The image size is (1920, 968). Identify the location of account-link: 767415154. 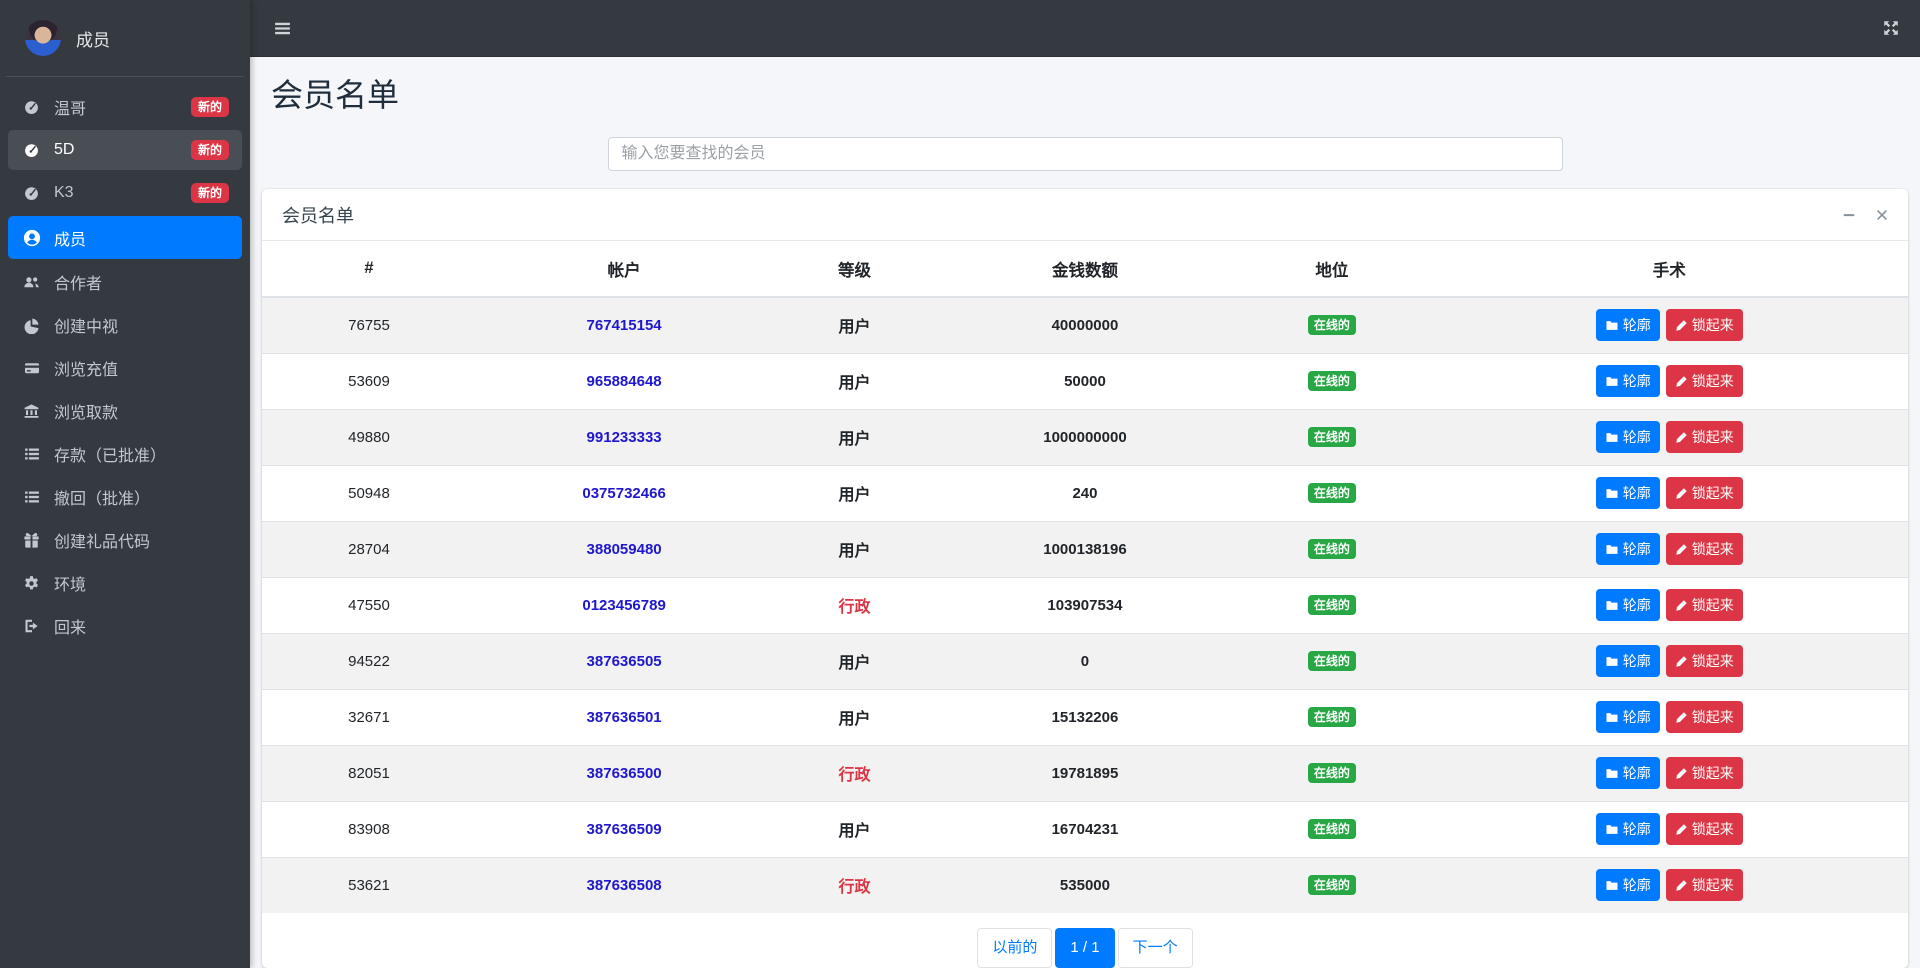
(624, 325).